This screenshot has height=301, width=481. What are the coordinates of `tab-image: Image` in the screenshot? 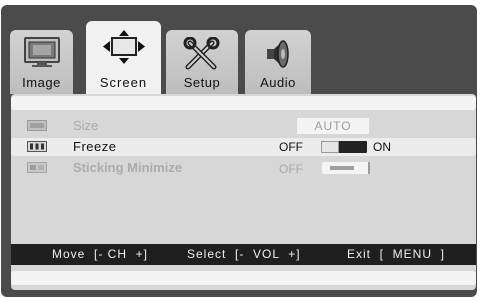 It's located at (41, 62).